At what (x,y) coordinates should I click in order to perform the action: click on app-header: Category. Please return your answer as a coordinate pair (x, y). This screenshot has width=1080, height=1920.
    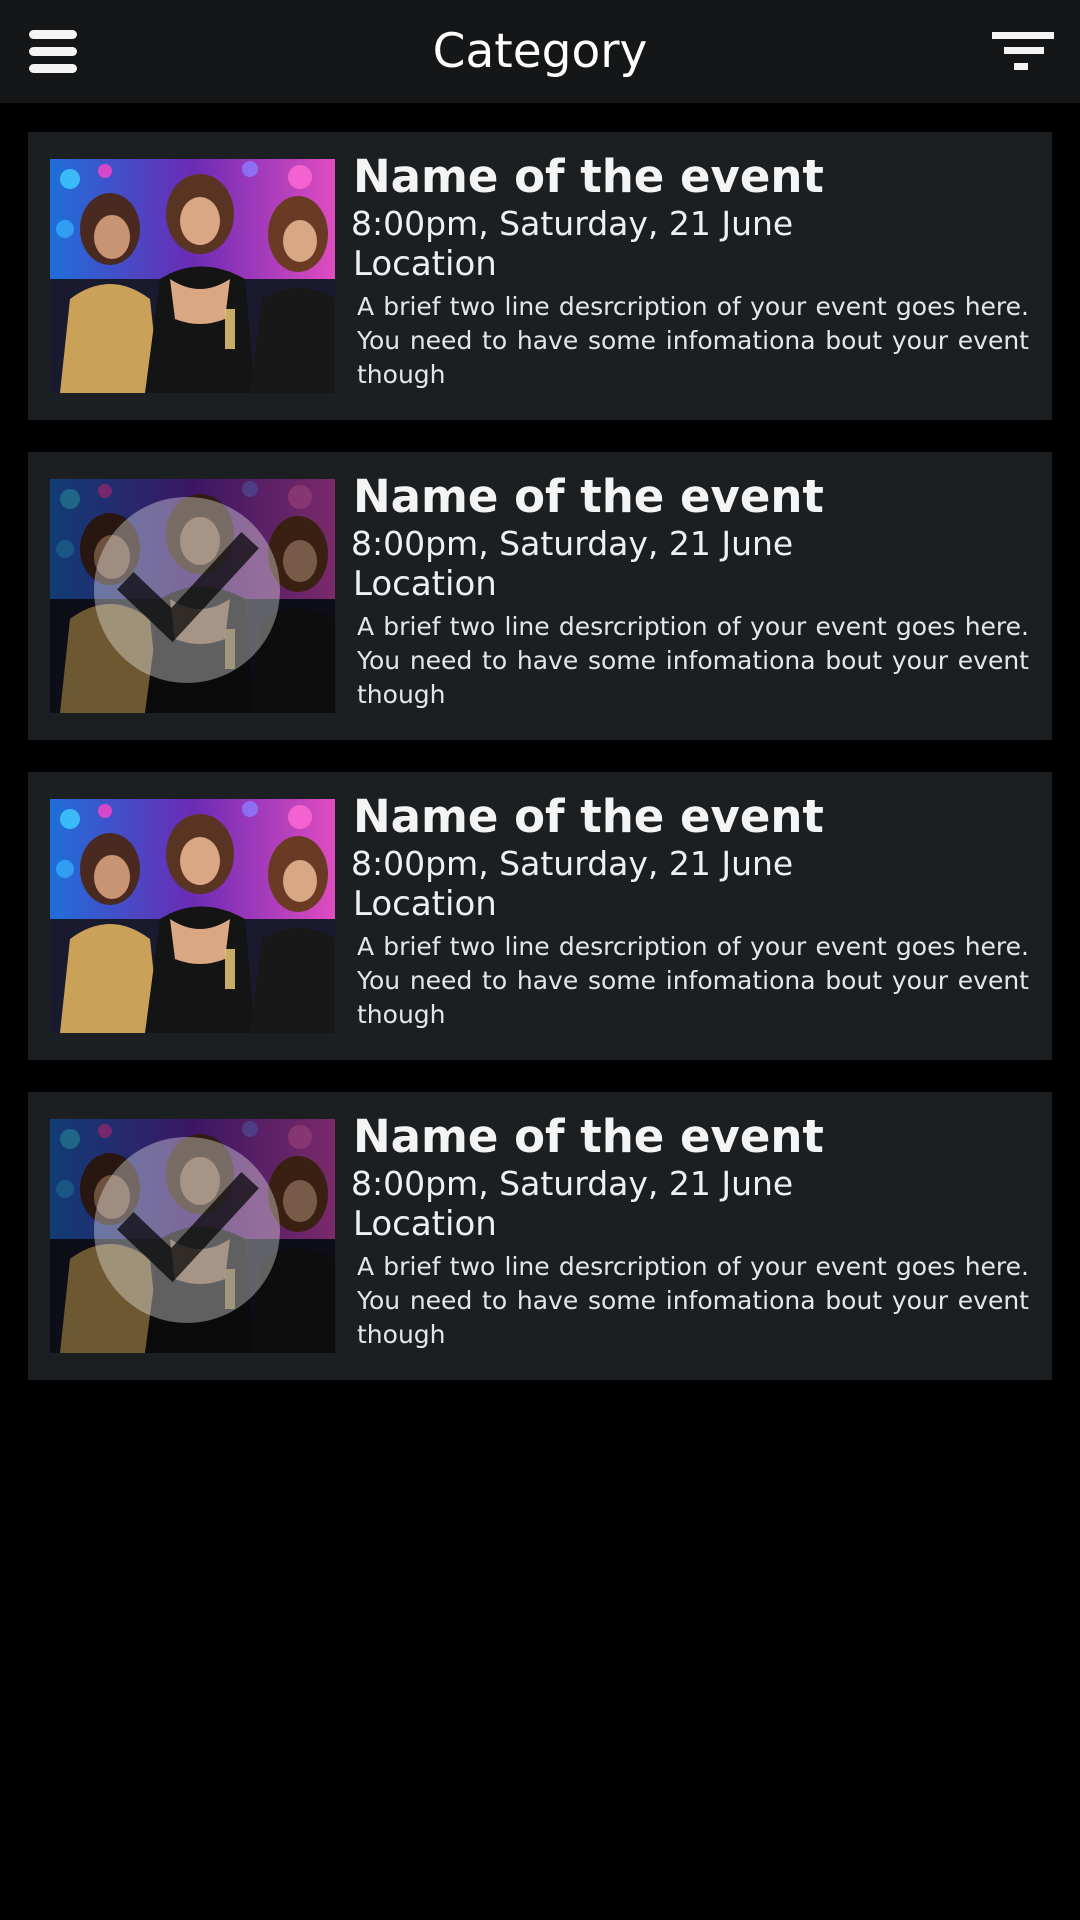
    Looking at the image, I should click on (540, 51).